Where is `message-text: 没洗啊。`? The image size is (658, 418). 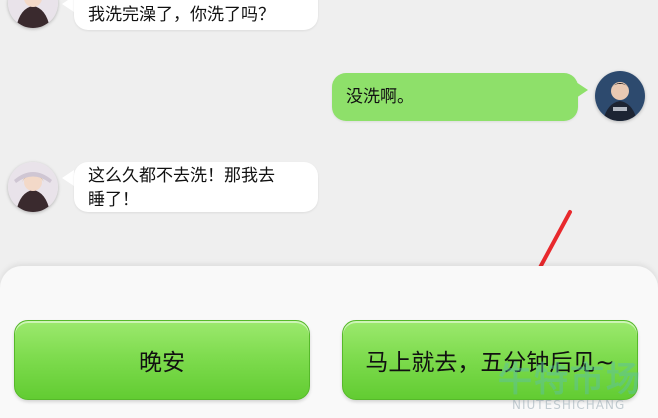 message-text: 没洗啊。 is located at coordinates (380, 97).